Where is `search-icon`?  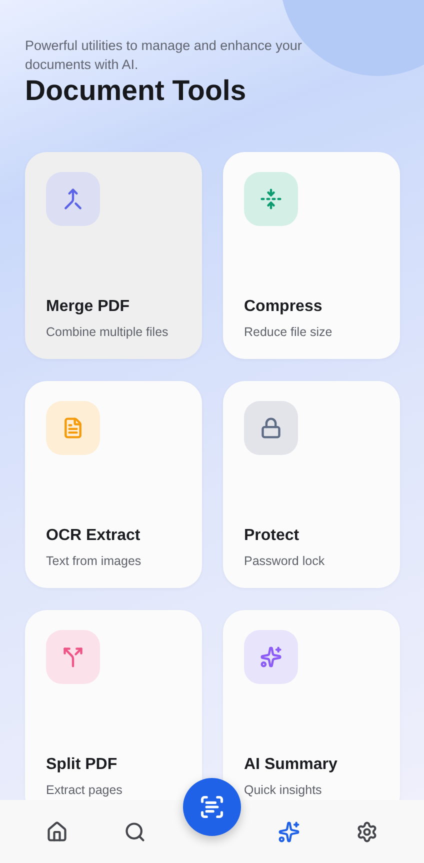
search-icon is located at coordinates (135, 831).